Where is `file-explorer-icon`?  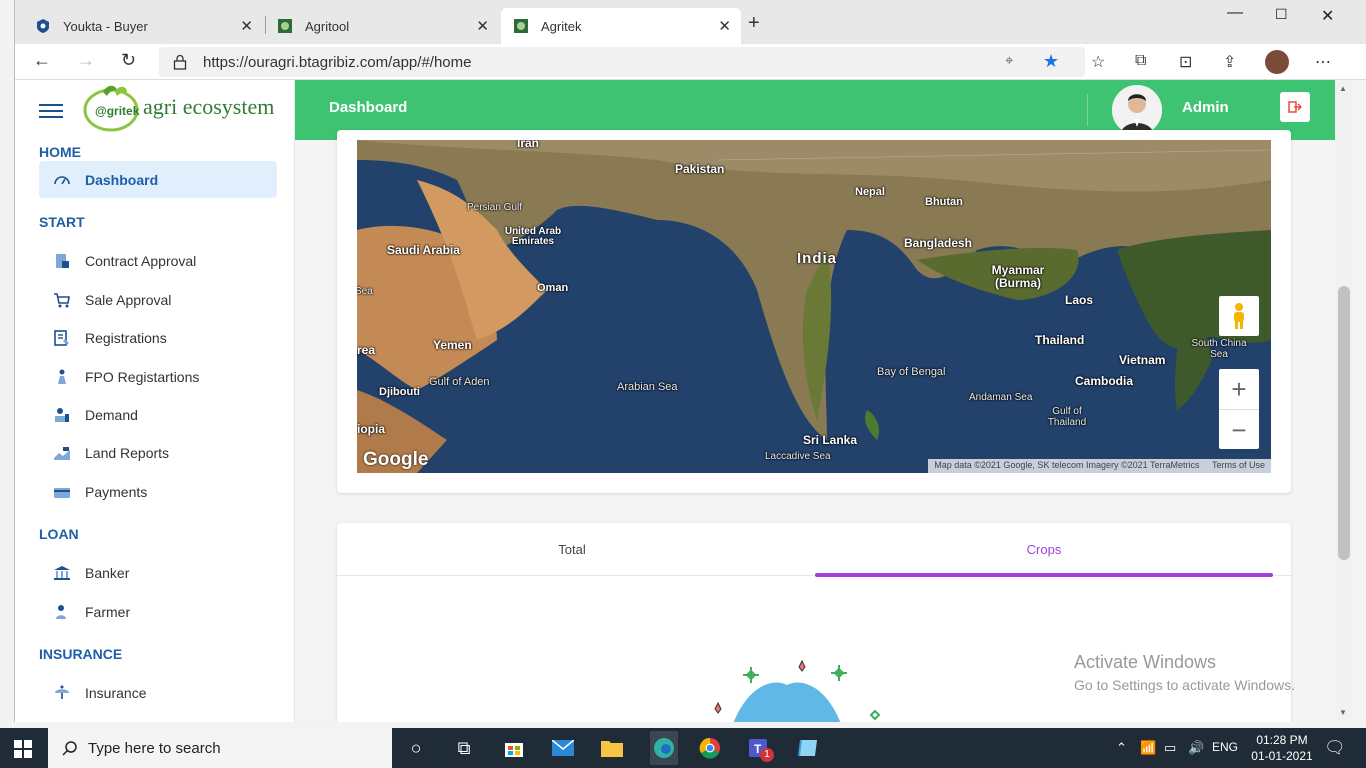 file-explorer-icon is located at coordinates (612, 748).